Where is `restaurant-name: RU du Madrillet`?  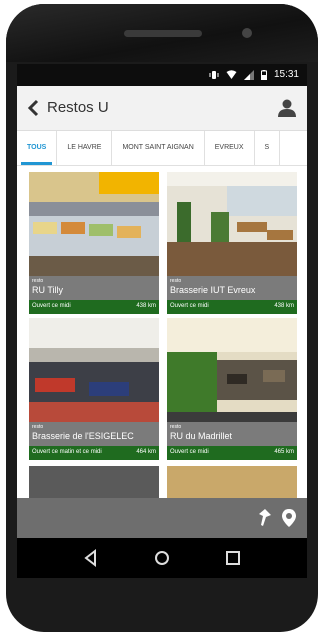 restaurant-name: RU du Madrillet is located at coordinates (201, 436).